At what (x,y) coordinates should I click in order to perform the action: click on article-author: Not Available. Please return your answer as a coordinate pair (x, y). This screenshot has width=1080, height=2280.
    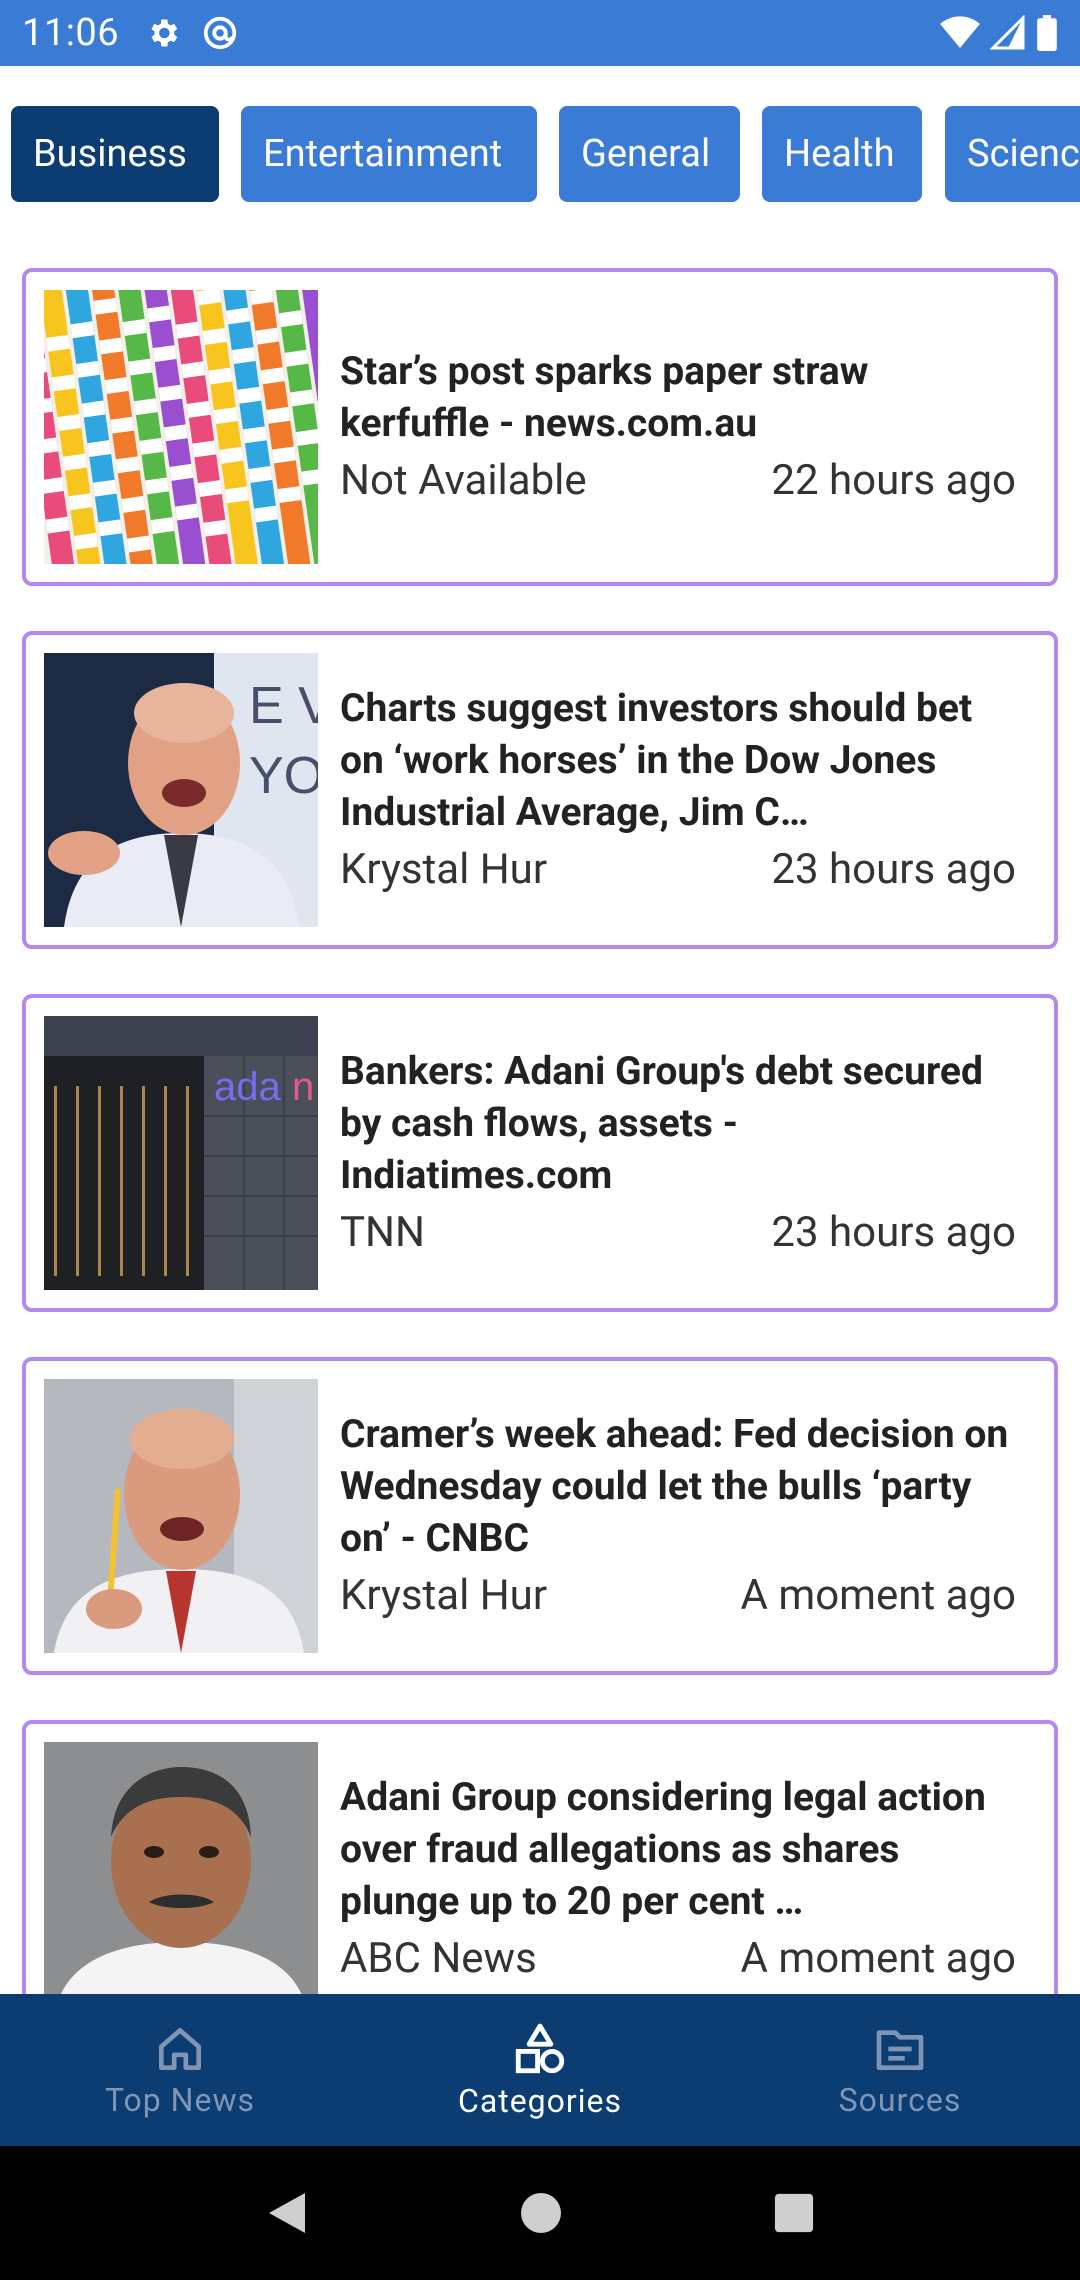
    Looking at the image, I should click on (463, 480).